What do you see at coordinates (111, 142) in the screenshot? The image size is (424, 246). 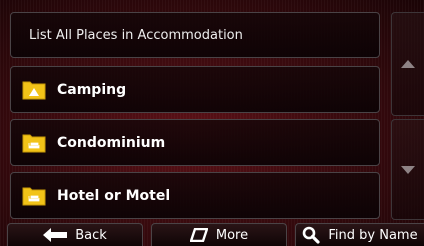 I see `list-item-label: Condominium` at bounding box center [111, 142].